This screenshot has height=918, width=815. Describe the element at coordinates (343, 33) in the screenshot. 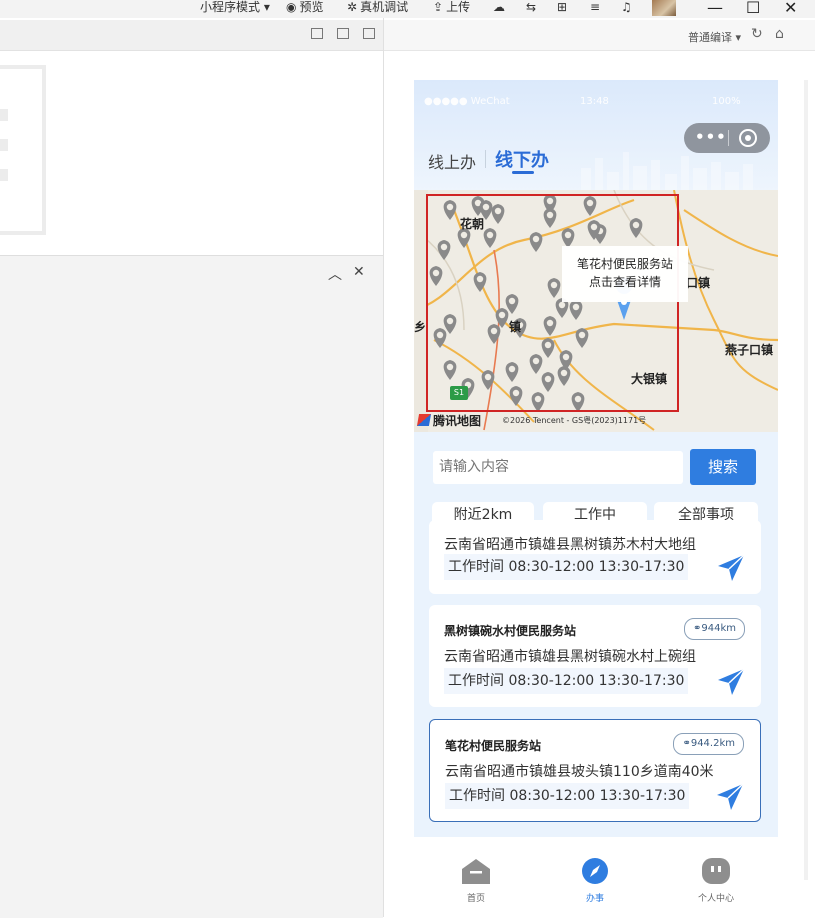

I see `layout-bottom-icon` at that location.